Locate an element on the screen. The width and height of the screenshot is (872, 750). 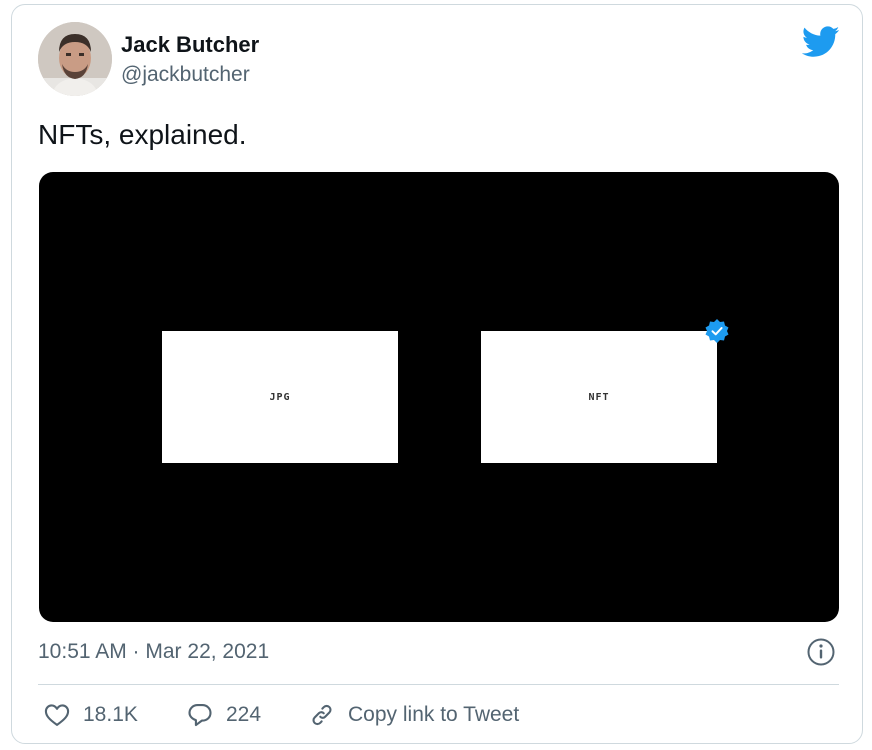
verified-badge-icon is located at coordinates (717, 331).